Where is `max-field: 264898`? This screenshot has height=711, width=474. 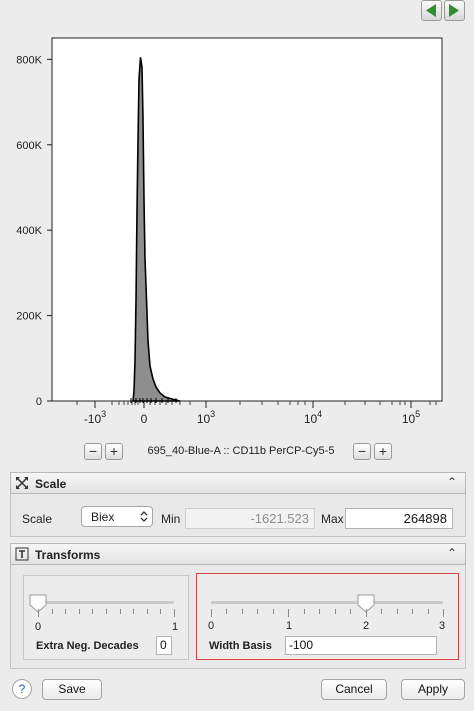
max-field: 264898 is located at coordinates (399, 518).